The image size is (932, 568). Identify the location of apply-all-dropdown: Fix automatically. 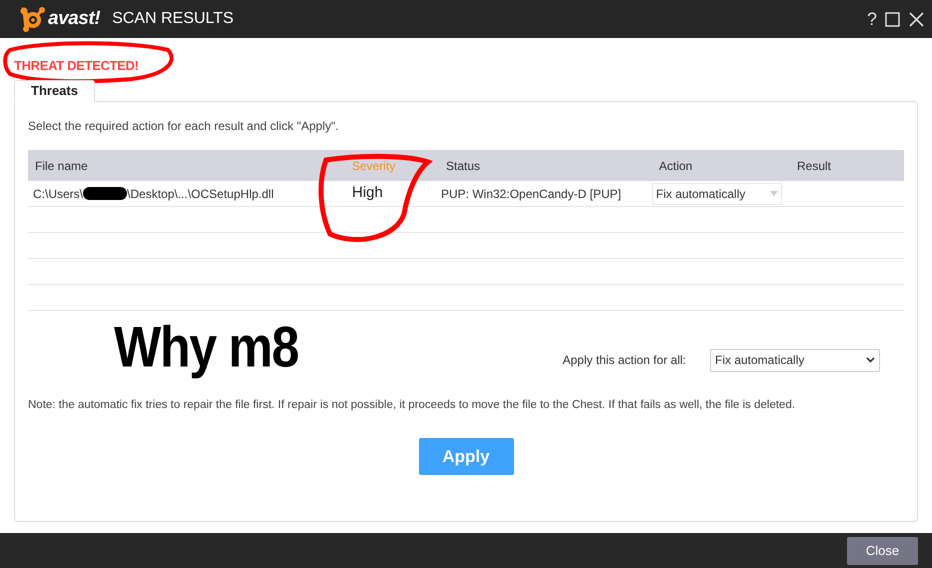
(795, 360).